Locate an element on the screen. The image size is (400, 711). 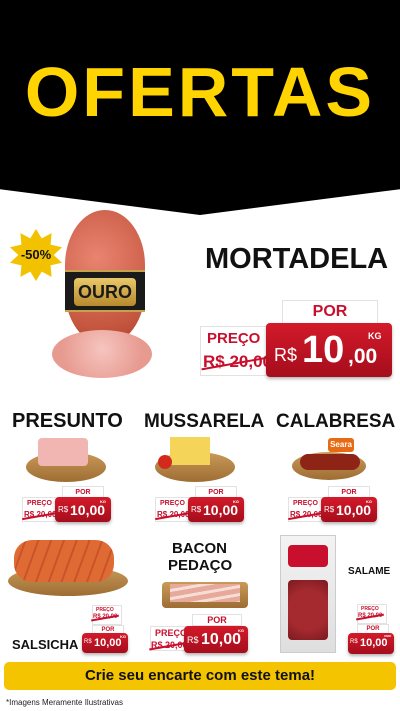
seara-logo: Seara is located at coordinates (341, 445).